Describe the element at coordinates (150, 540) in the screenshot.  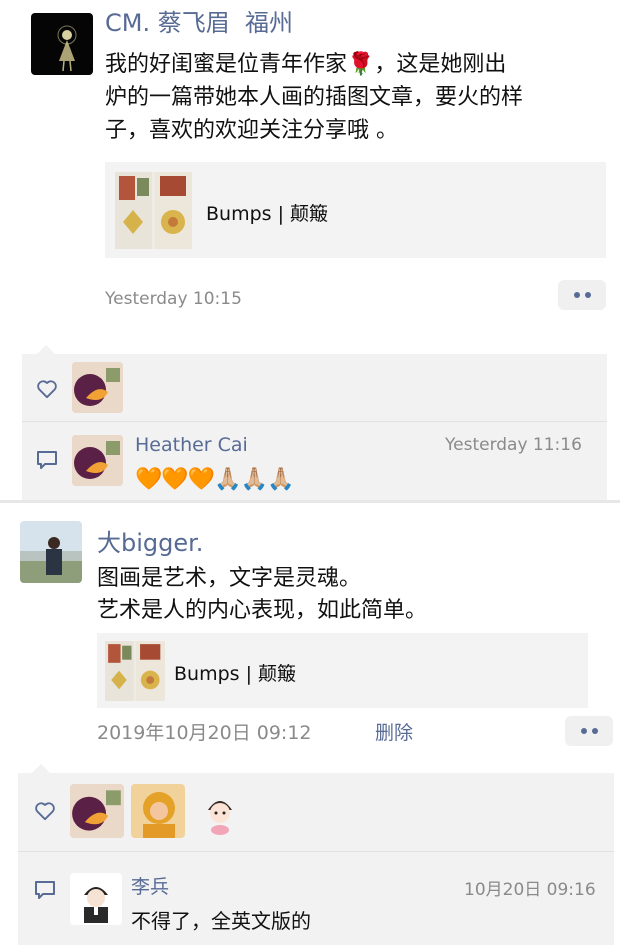
I see `post2-author-name: 大bigger.` at that location.